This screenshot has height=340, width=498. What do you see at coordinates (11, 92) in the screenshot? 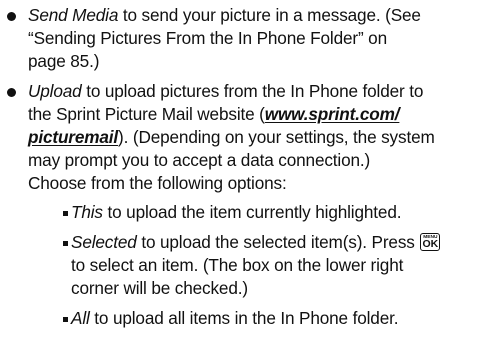
I see `bullet-upload` at bounding box center [11, 92].